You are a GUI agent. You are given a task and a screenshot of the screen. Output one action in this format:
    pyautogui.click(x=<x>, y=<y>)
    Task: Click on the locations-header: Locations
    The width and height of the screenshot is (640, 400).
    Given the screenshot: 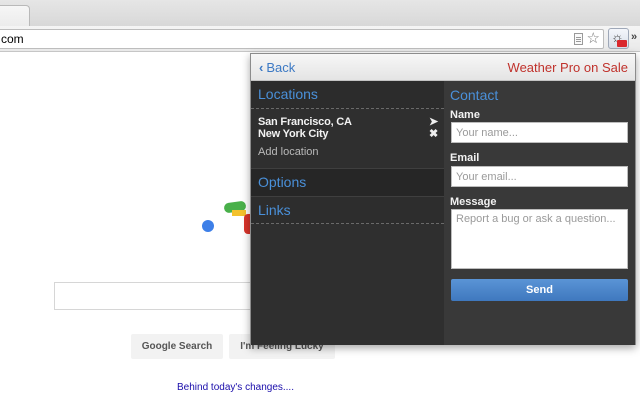 What is the action you would take?
    pyautogui.click(x=347, y=95)
    